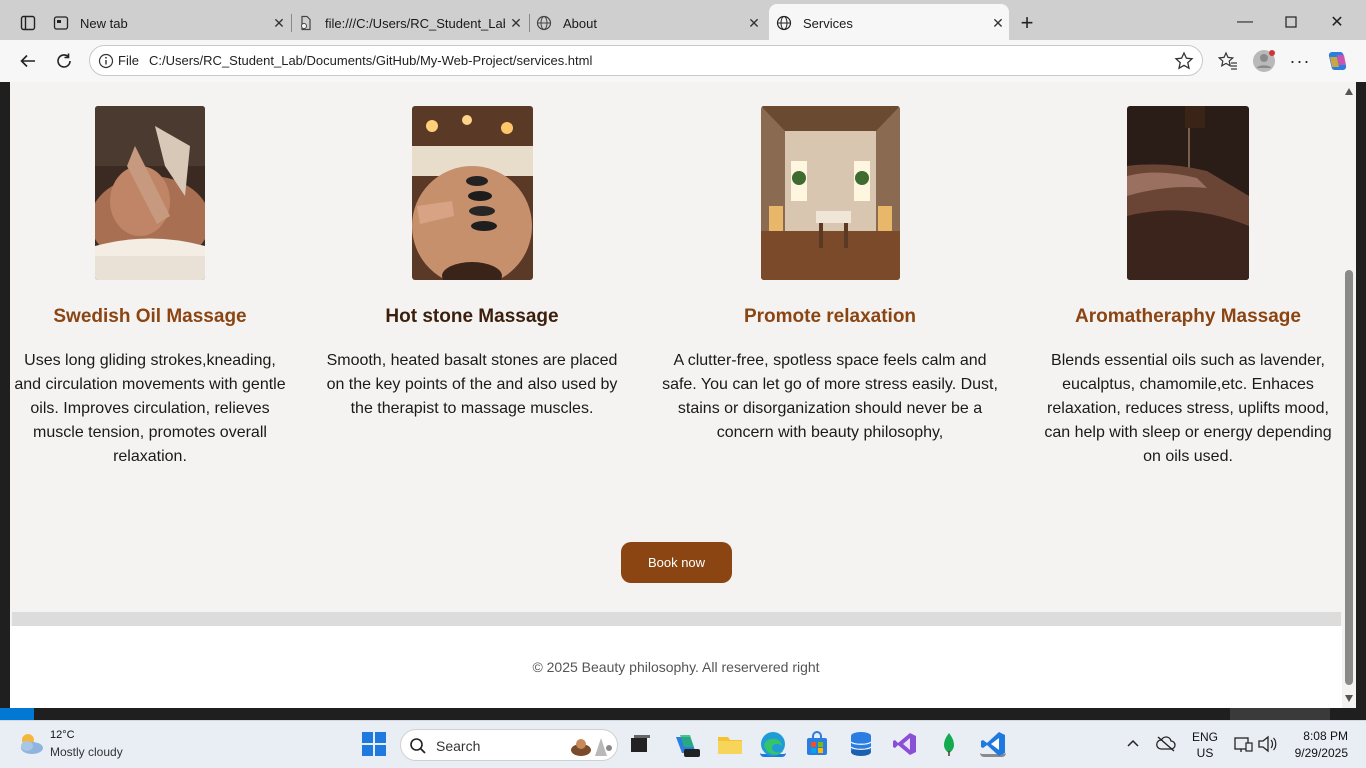 This screenshot has height=768, width=1366. Describe the element at coordinates (1318, 744) in the screenshot. I see `clock-button: 8:08 PM 9/29/2025` at that location.